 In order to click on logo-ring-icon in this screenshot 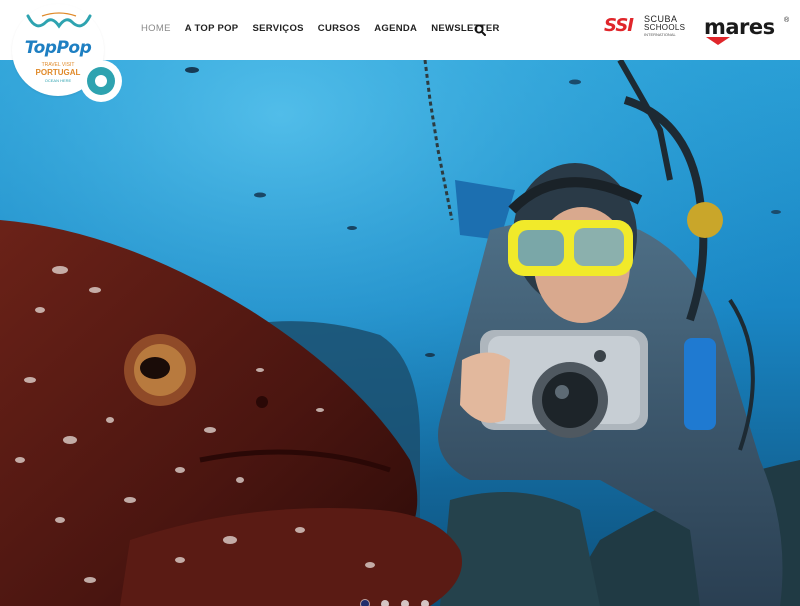, I will do `click(101, 81)`.